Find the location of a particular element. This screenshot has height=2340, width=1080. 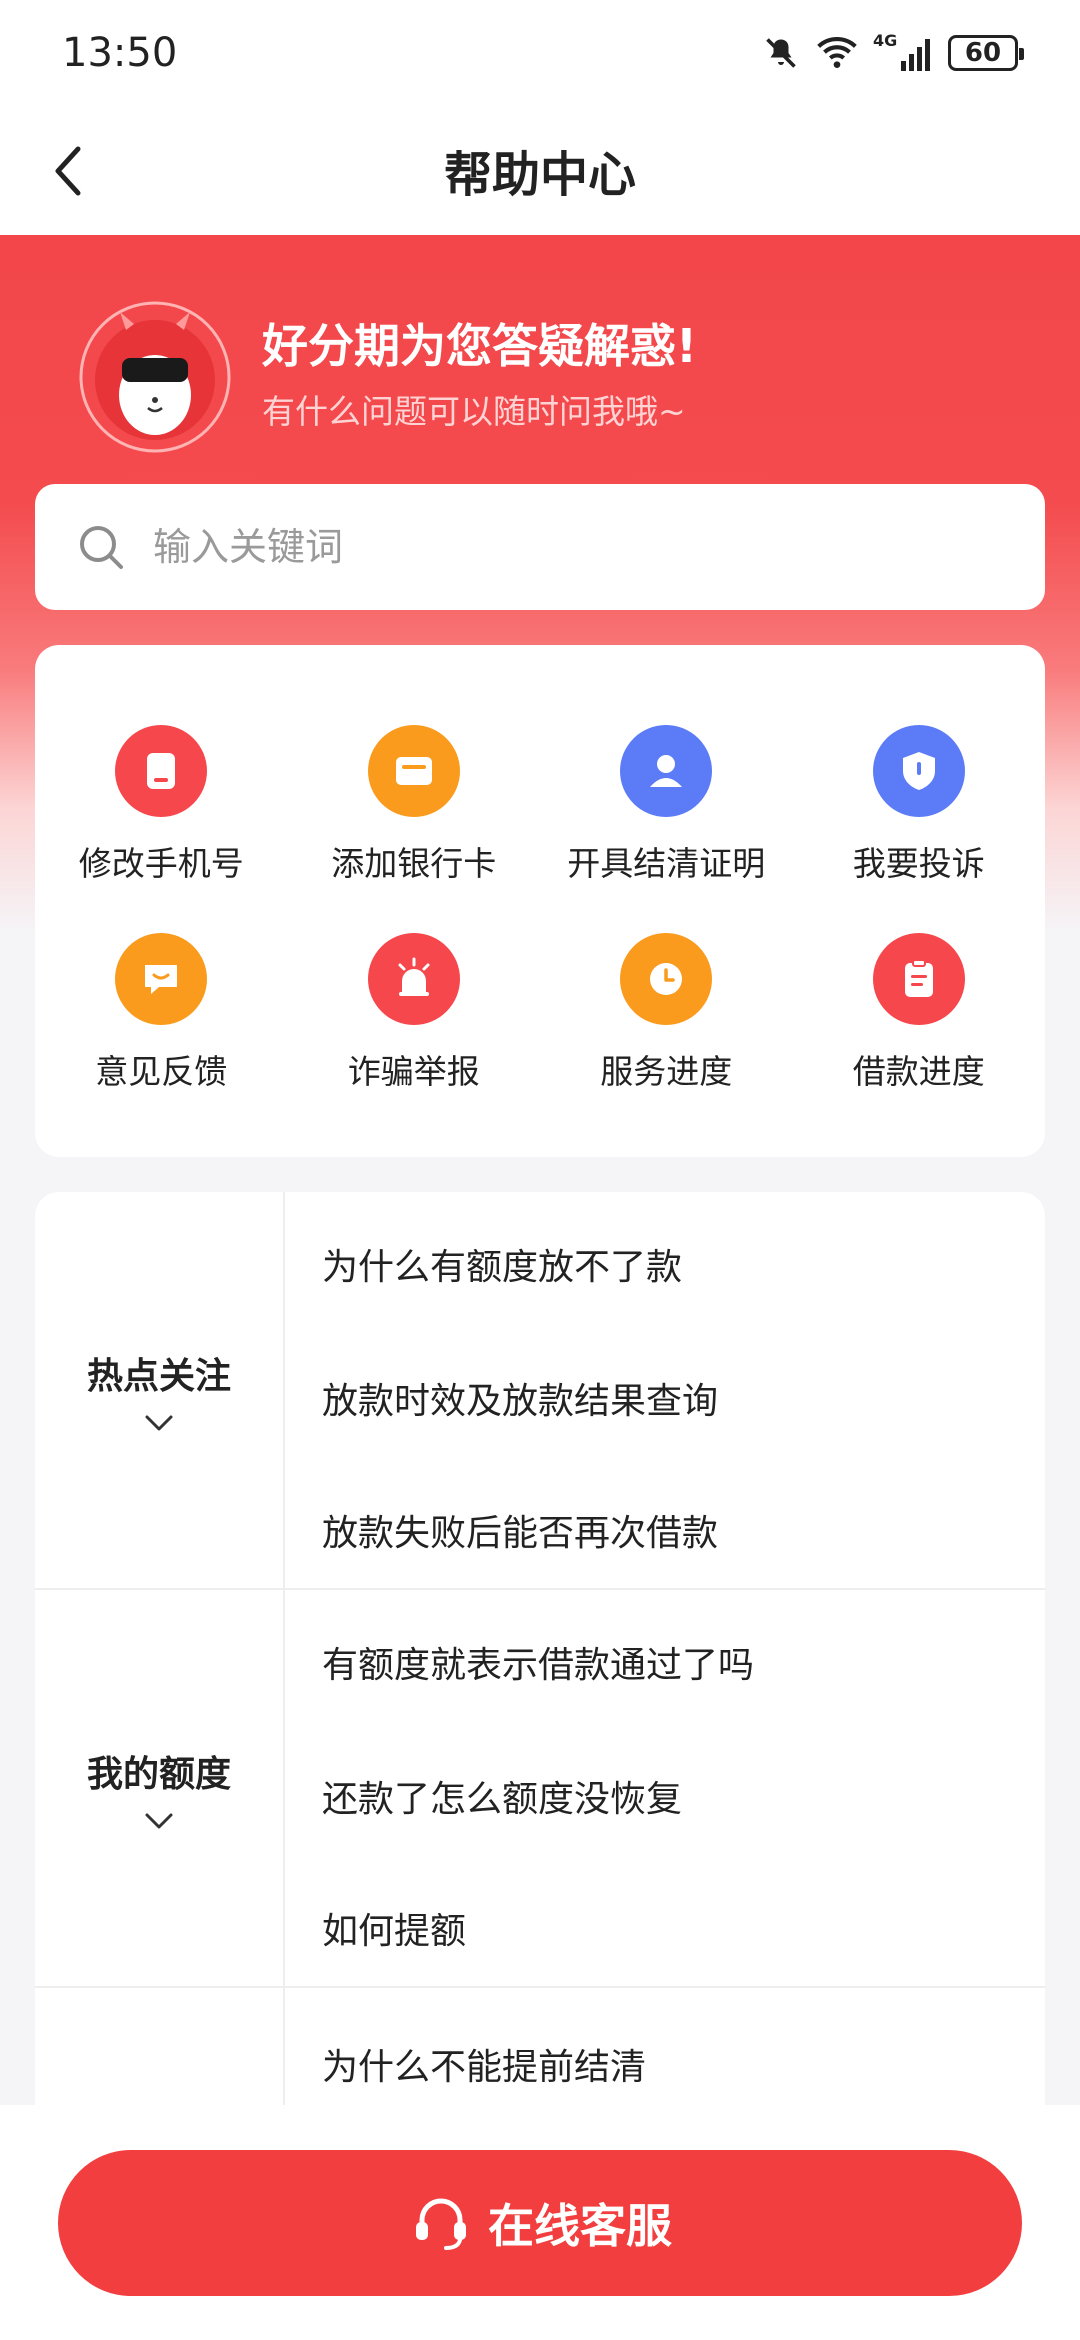

headset-icon is located at coordinates (441, 2224).